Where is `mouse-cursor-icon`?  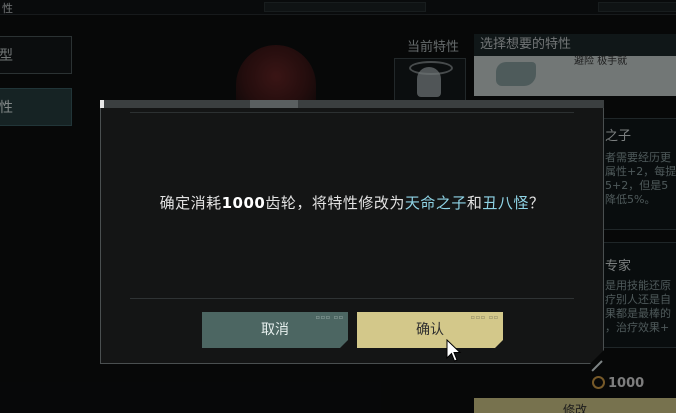
mouse-cursor-icon is located at coordinates (454, 350).